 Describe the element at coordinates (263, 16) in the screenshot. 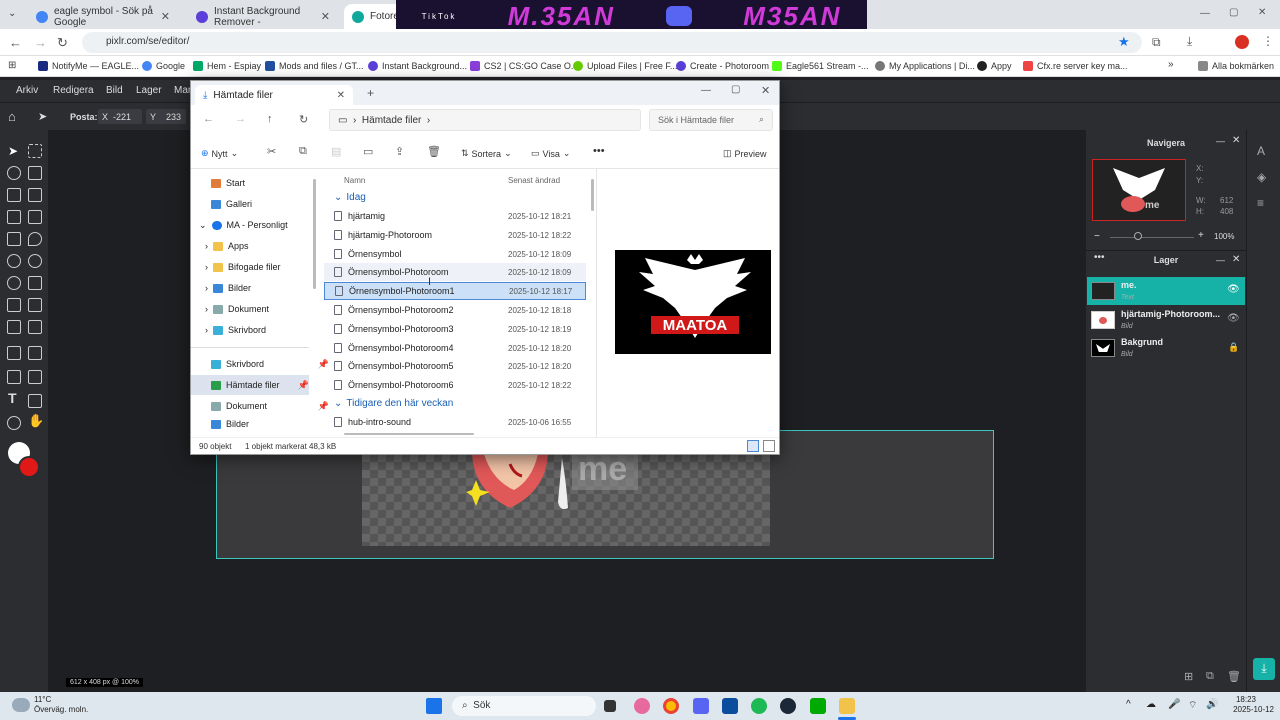

I see `browser-tab-bg-remover: Instant Background Remover - ✕` at that location.